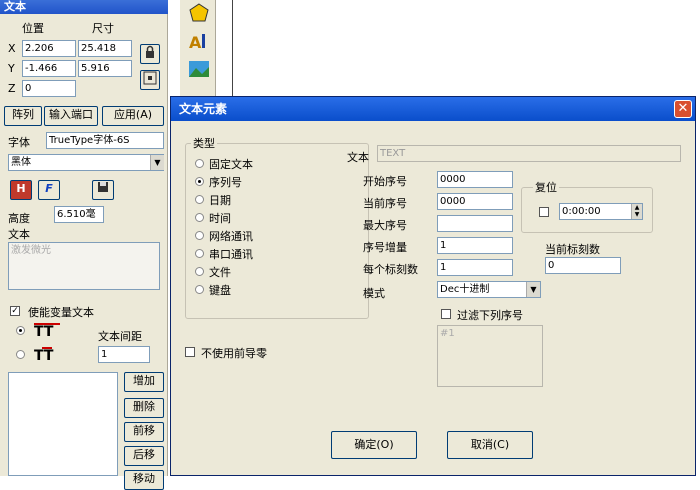 The width and height of the screenshot is (700, 490). I want to click on move-up-button: 前移, so click(144, 432).